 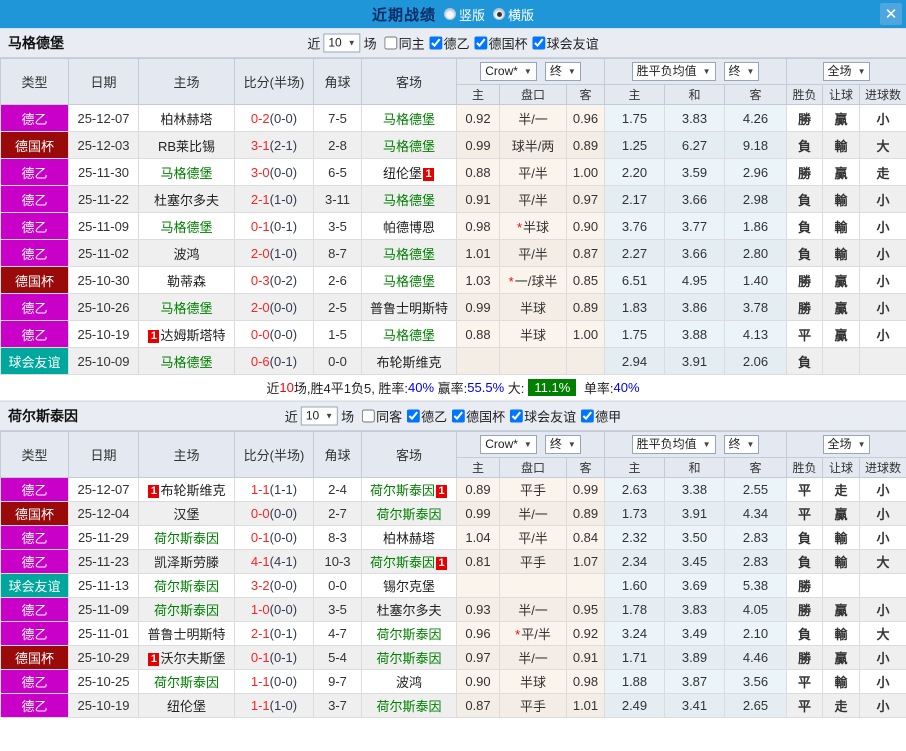 What do you see at coordinates (891, 14) in the screenshot?
I see `close-button: ✕` at bounding box center [891, 14].